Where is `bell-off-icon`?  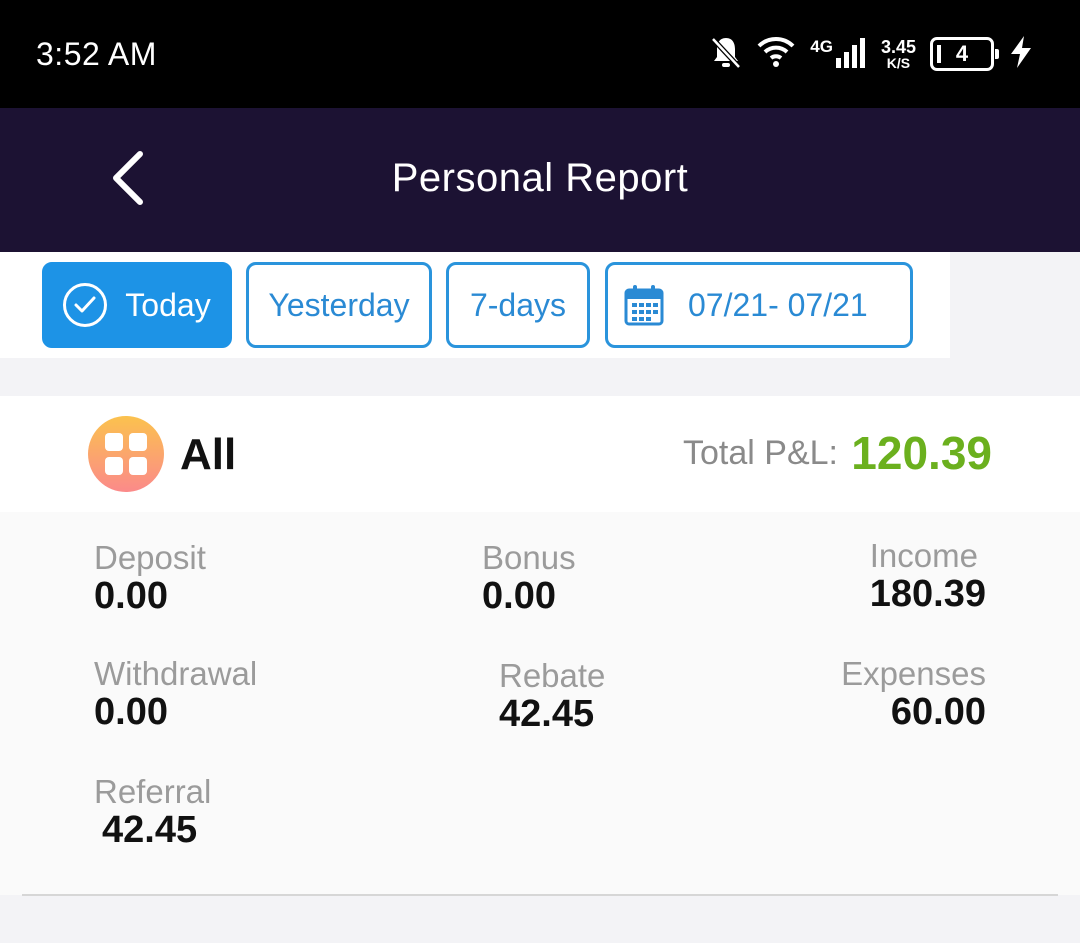
bell-off-icon is located at coordinates (726, 54).